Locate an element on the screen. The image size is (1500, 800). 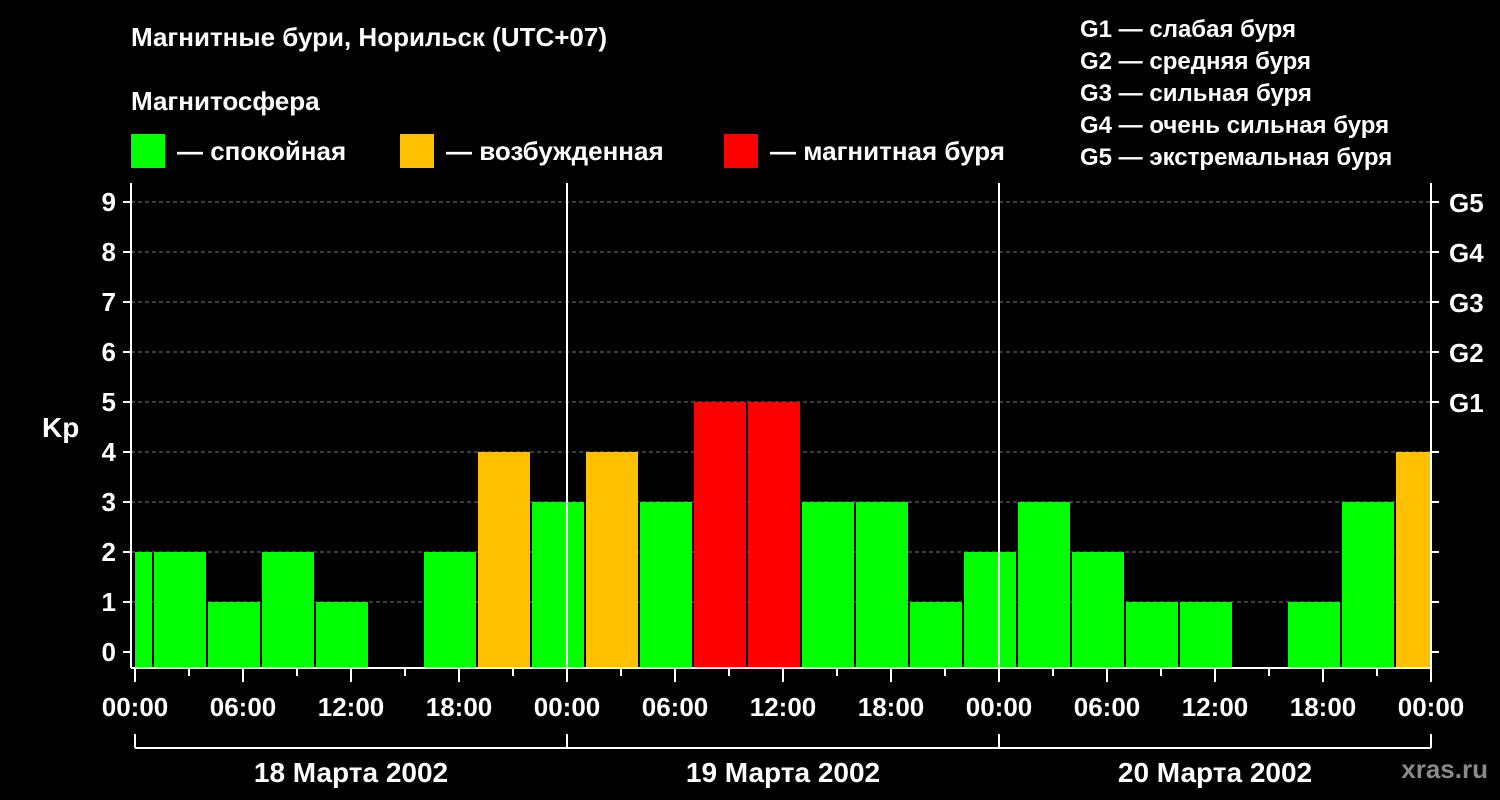
y-tick-label: 3 is located at coordinates (109, 502).